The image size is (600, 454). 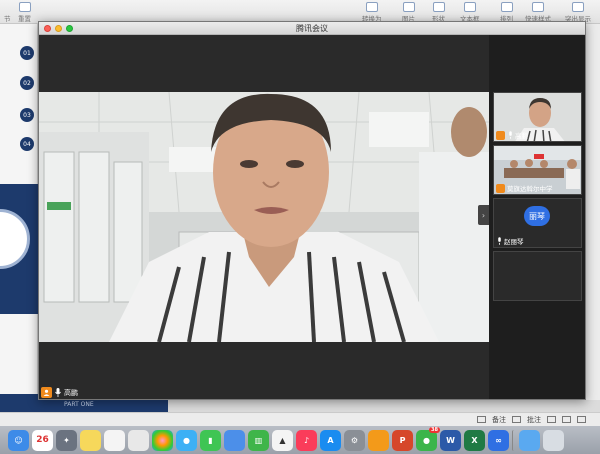 I want to click on appstore-icon: A, so click(x=330, y=440).